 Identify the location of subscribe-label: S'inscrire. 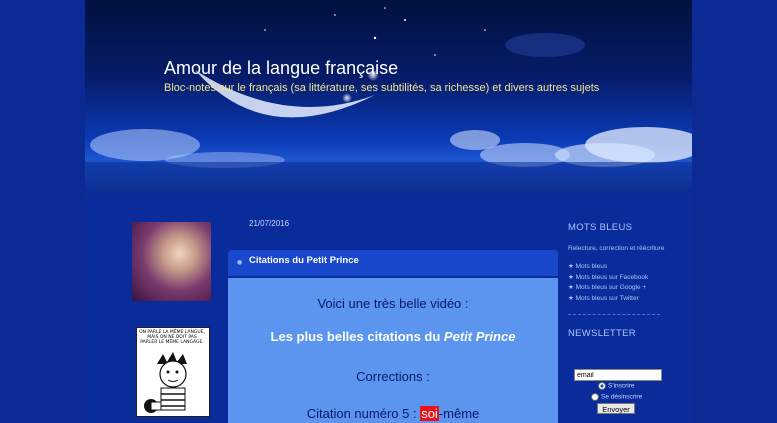
(621, 386).